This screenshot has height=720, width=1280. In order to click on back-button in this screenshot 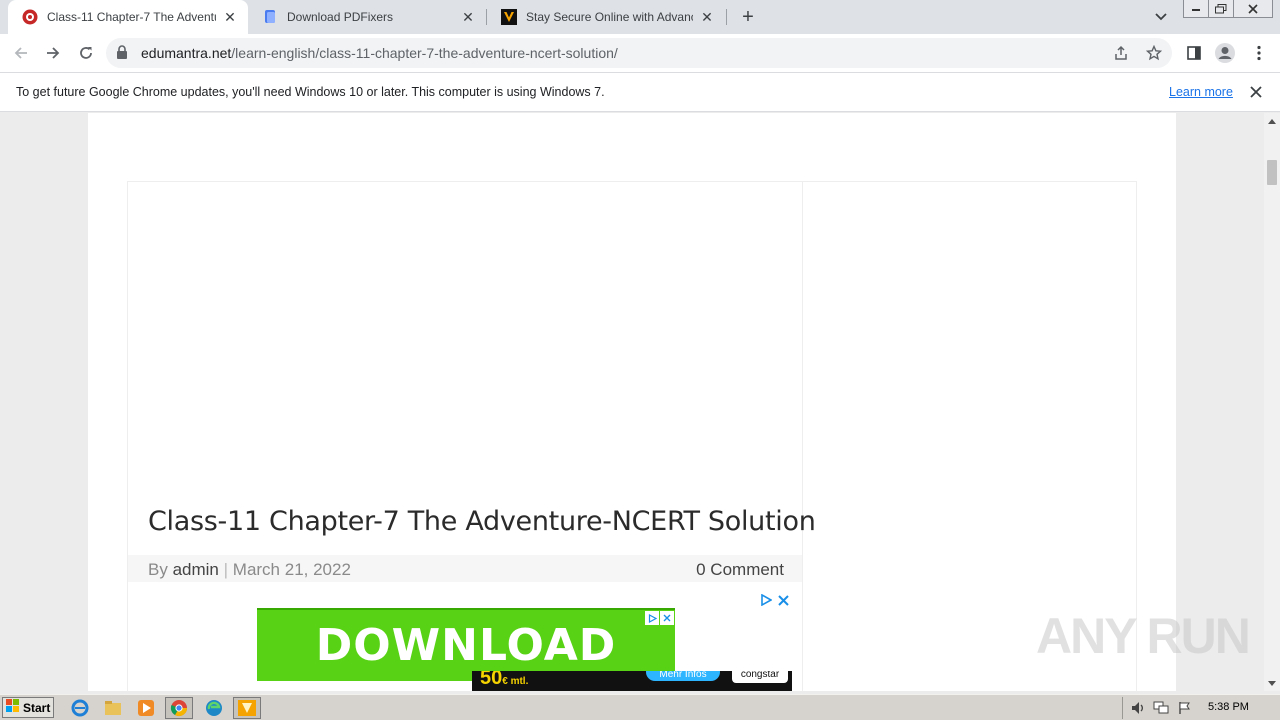, I will do `click(21, 53)`.